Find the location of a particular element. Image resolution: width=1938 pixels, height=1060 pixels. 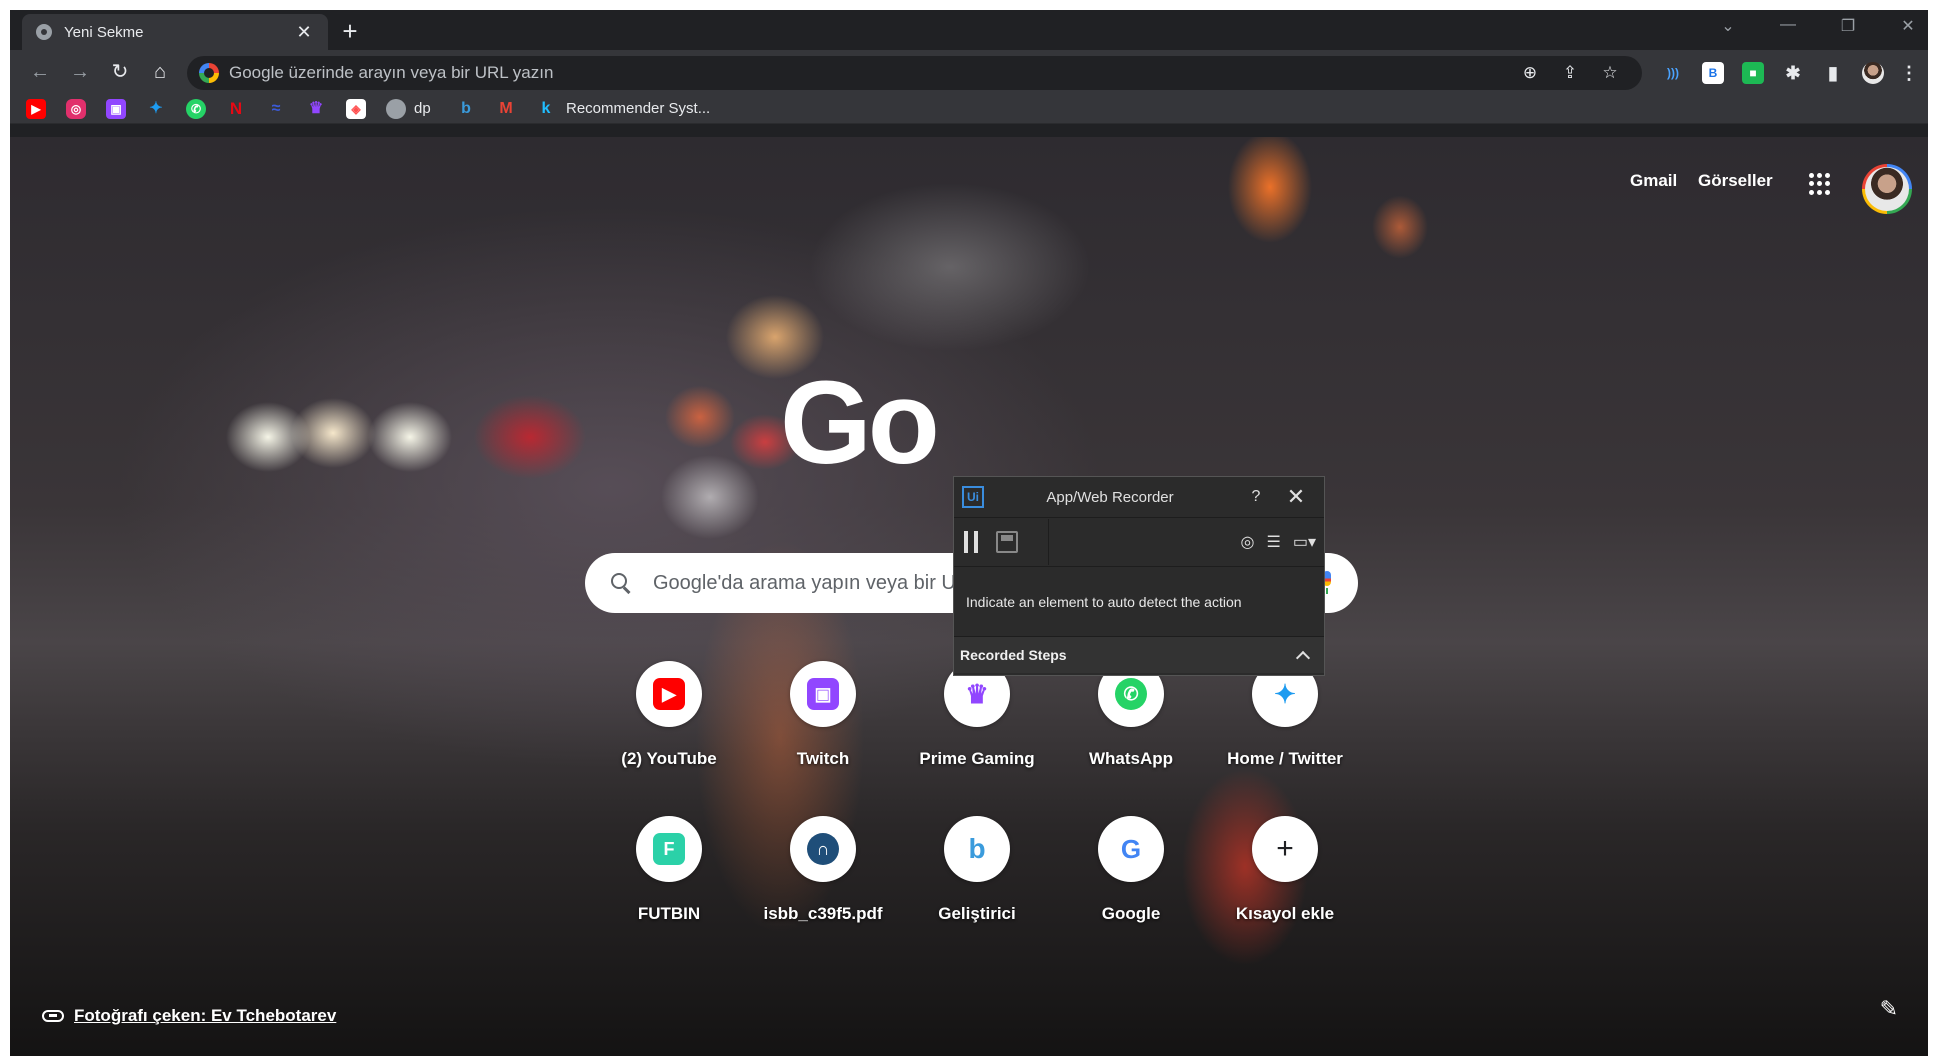

close-window-button: ✕ is located at coordinates (1908, 26).